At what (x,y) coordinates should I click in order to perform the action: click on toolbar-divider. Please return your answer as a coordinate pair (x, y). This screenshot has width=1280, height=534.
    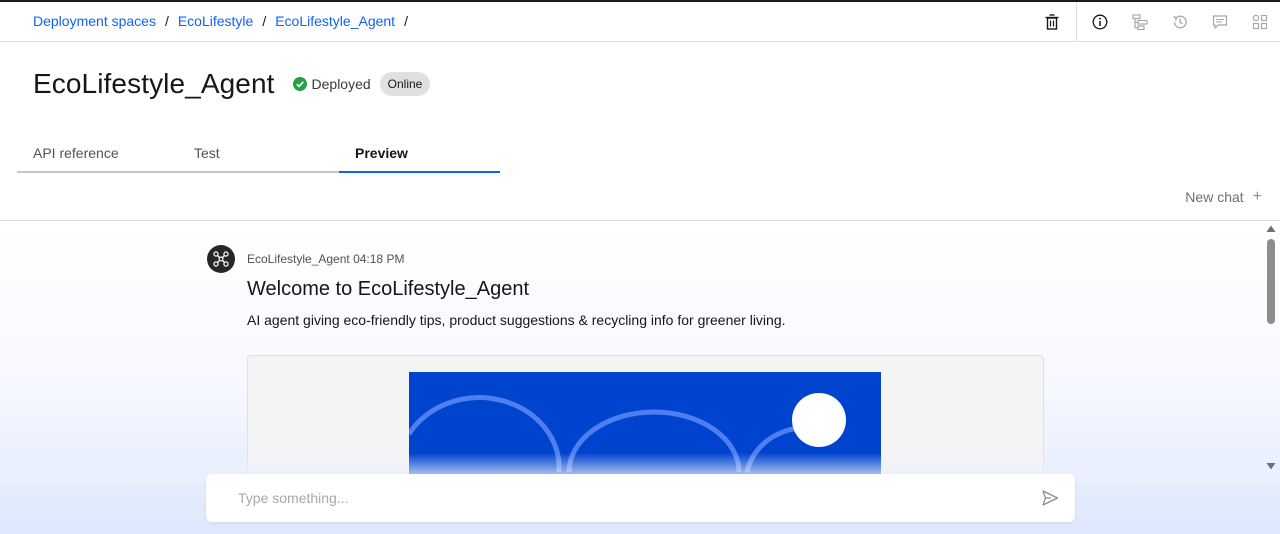
    Looking at the image, I should click on (1076, 22).